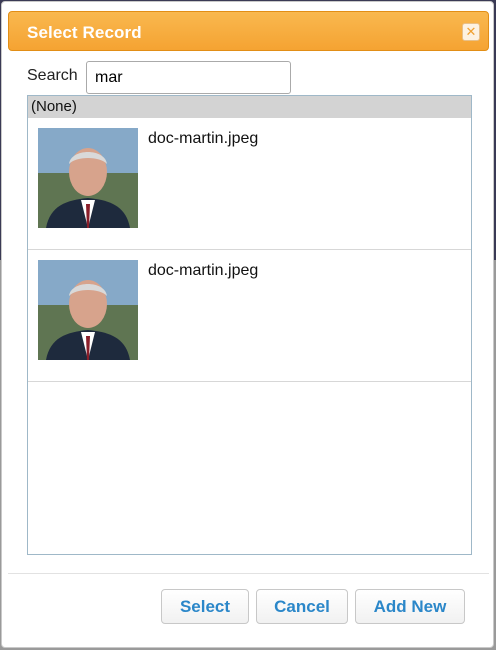 The image size is (496, 650). What do you see at coordinates (205, 606) in the screenshot?
I see `select-button: Select` at bounding box center [205, 606].